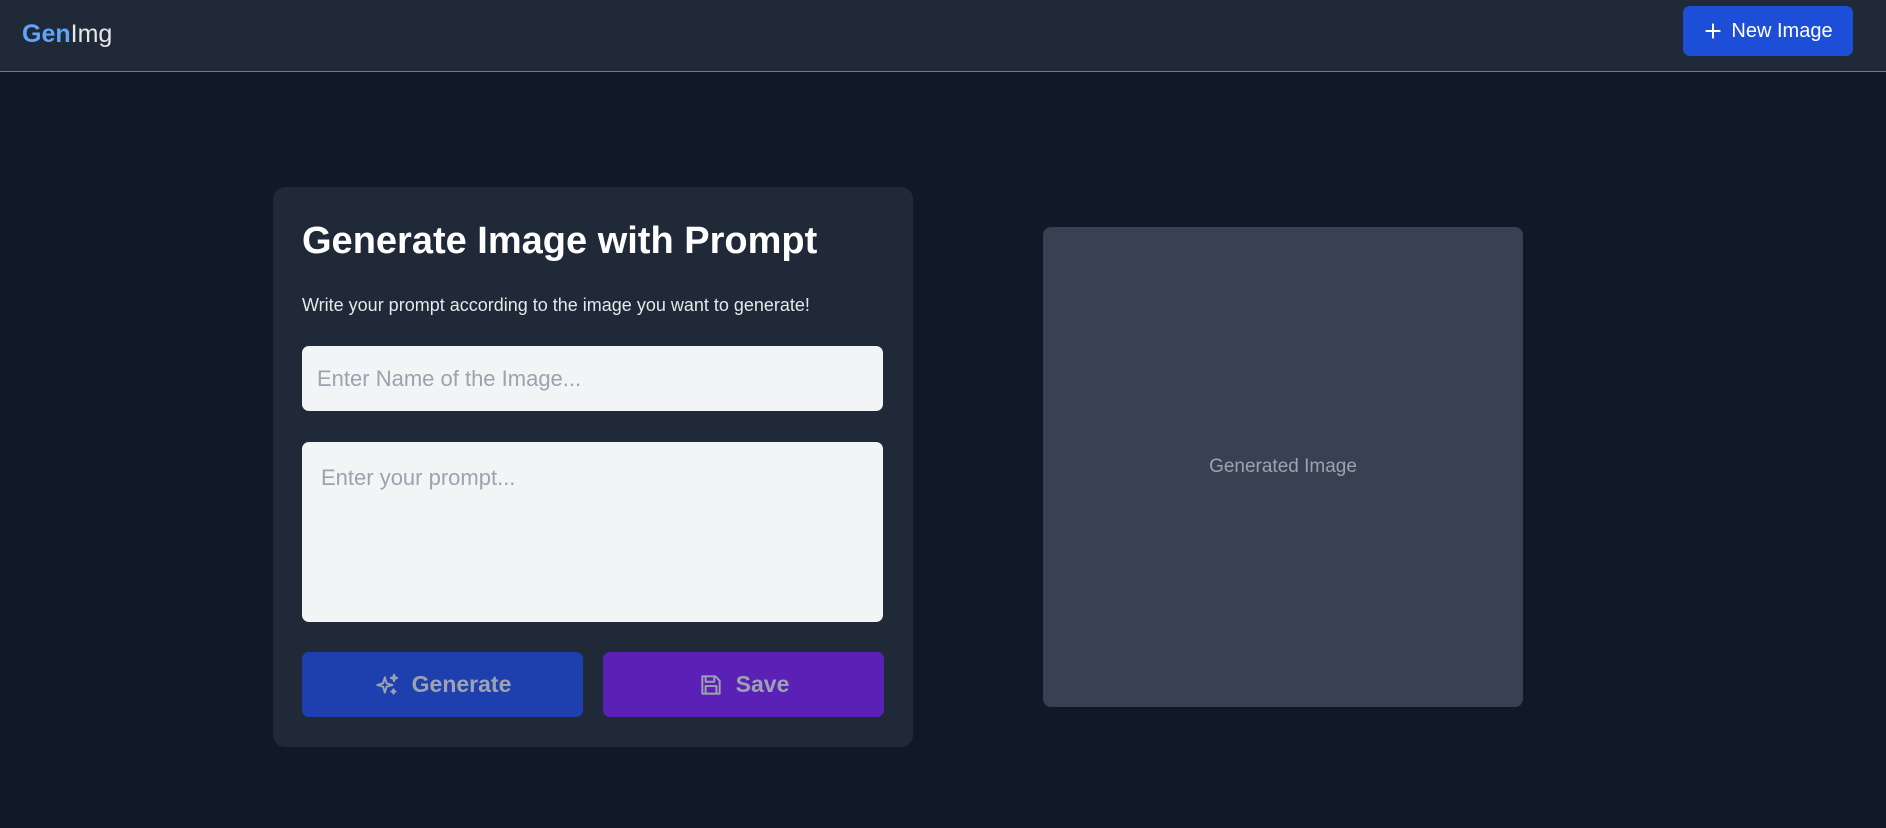  I want to click on top-navbar: GenImg New Image, so click(943, 36).